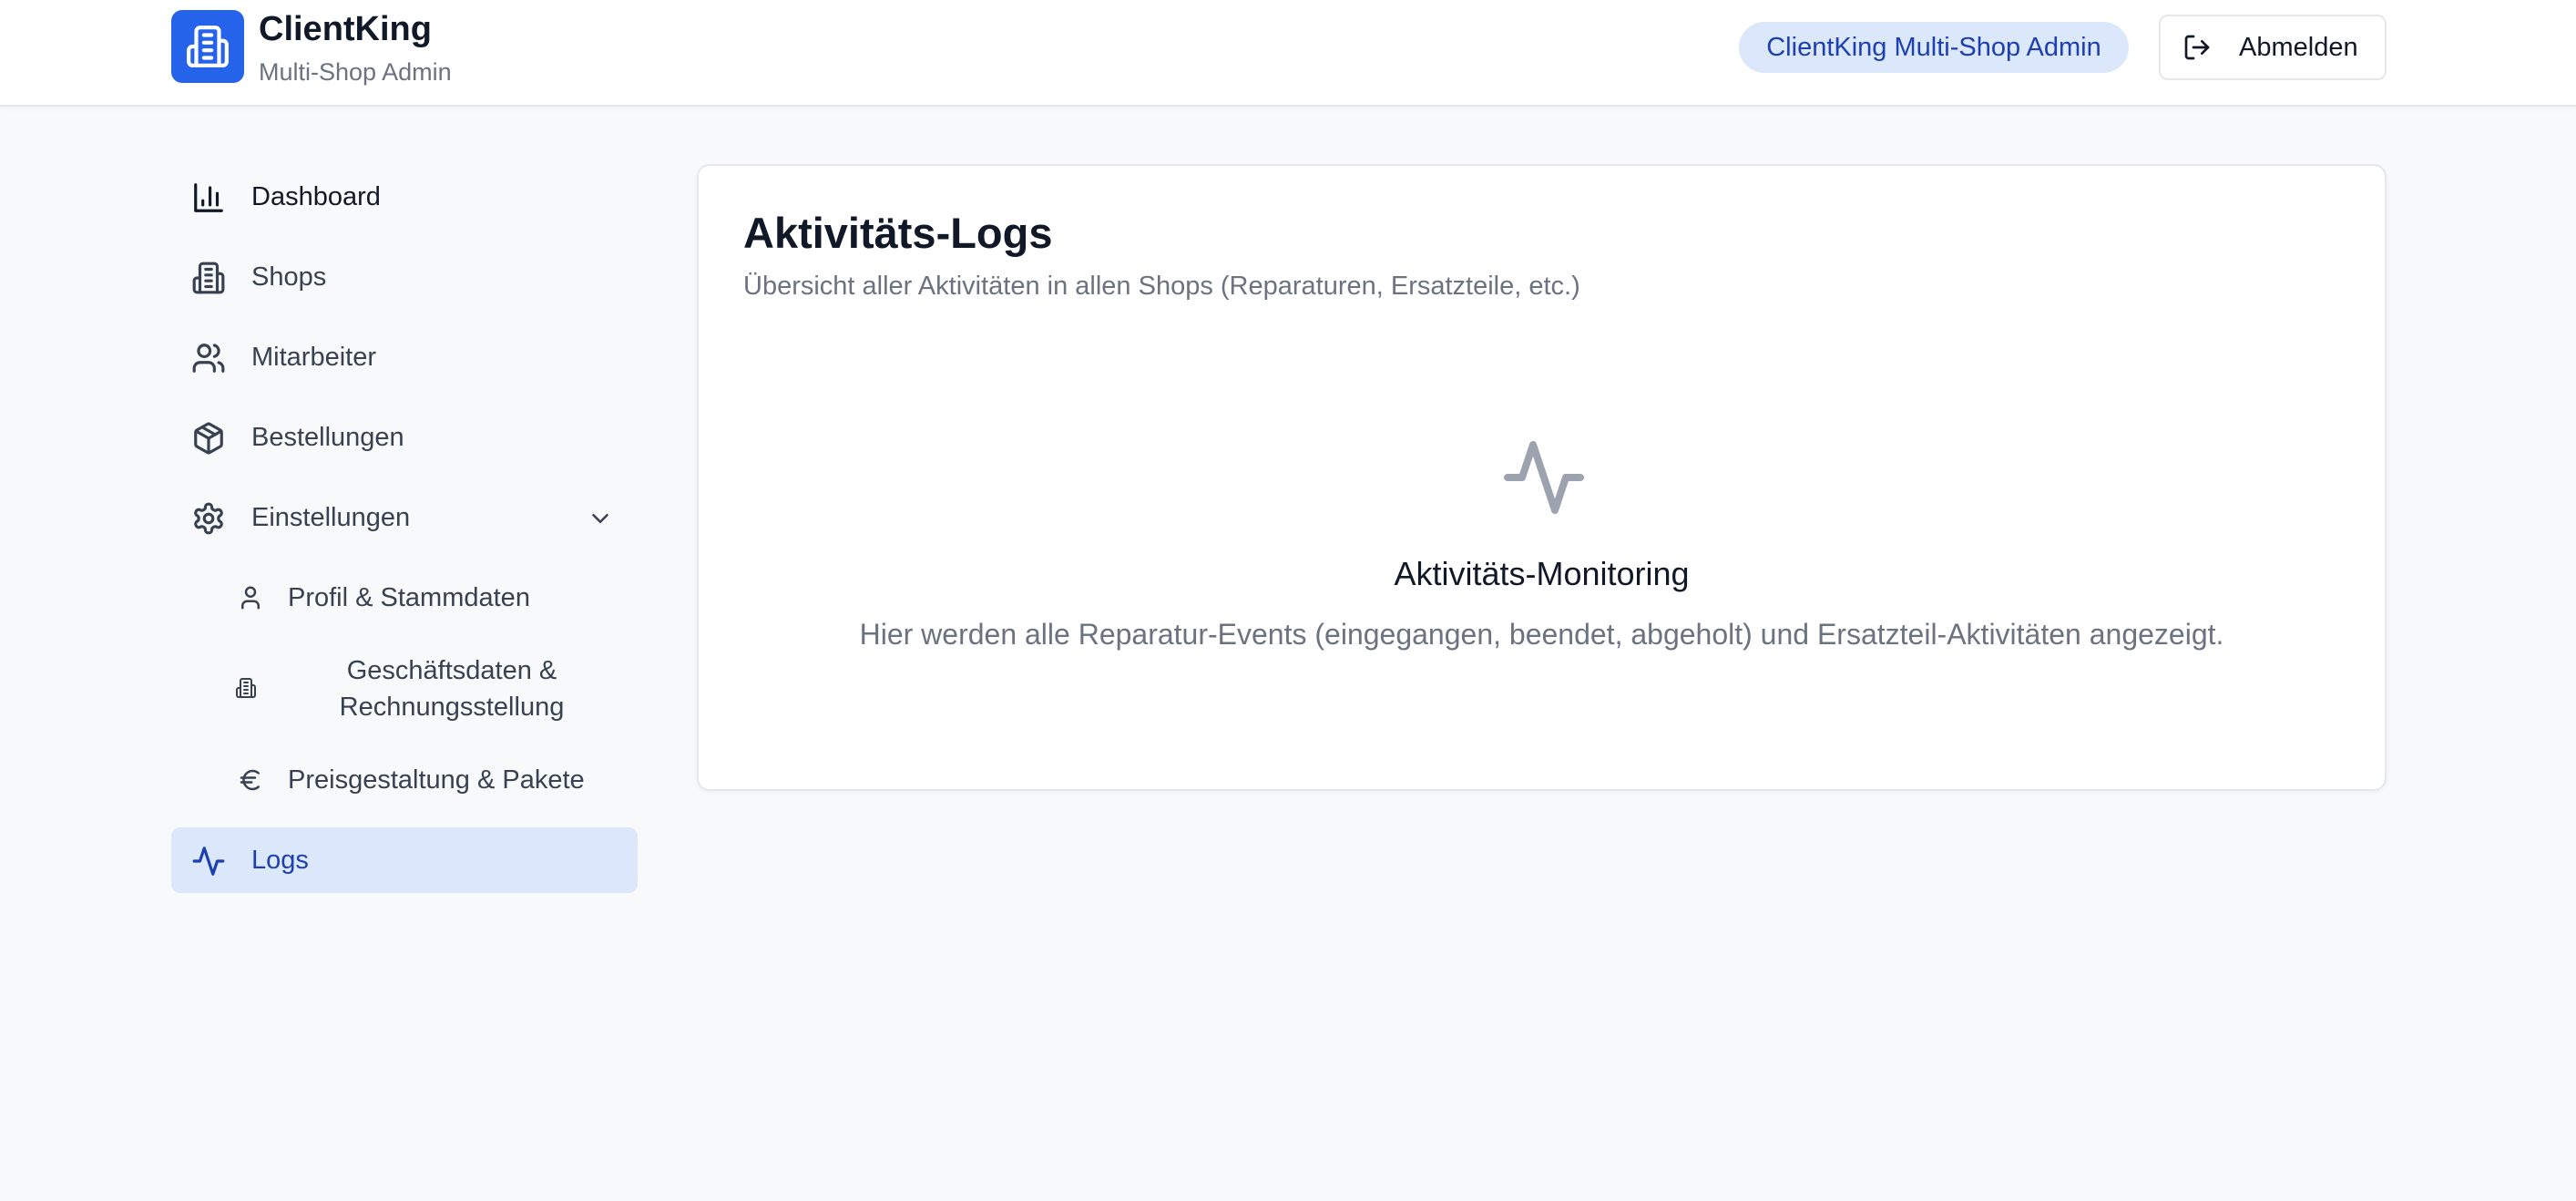 This screenshot has height=1201, width=2576. What do you see at coordinates (600, 519) in the screenshot?
I see `chevron-down-icon` at bounding box center [600, 519].